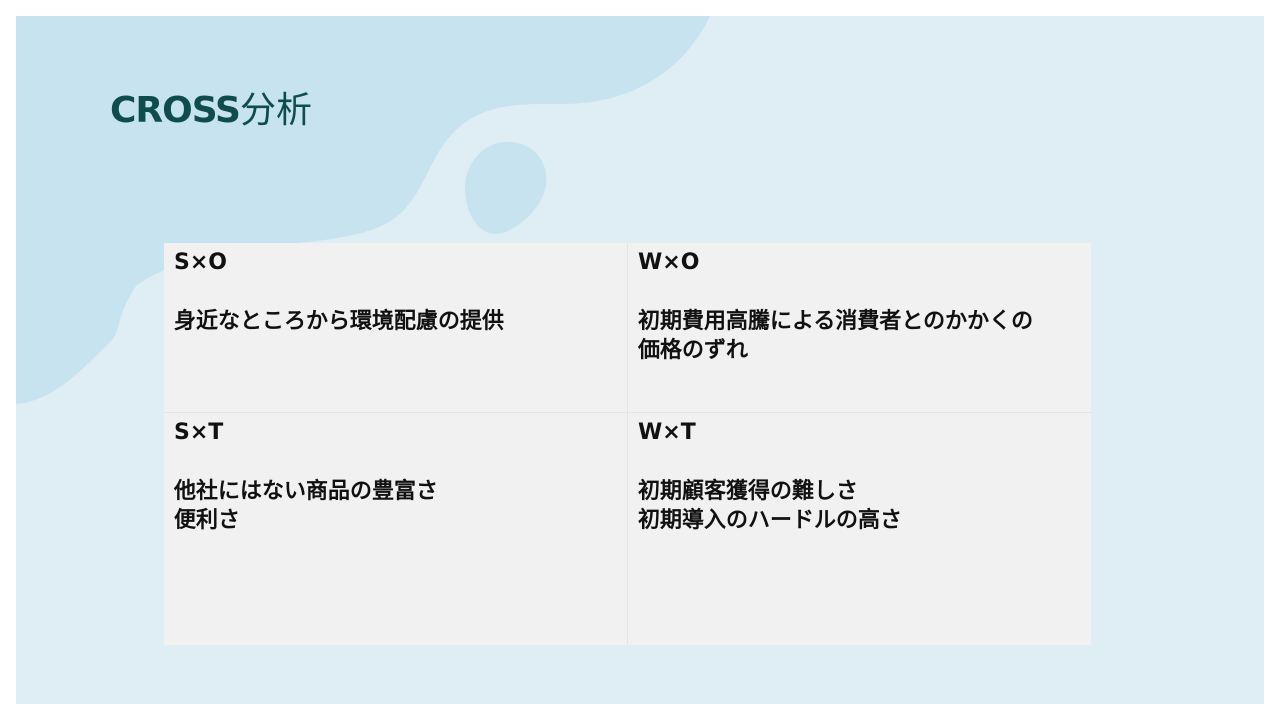  What do you see at coordinates (770, 520) in the screenshot?
I see `cell-text-line: 初期導入のハードルの高さ` at bounding box center [770, 520].